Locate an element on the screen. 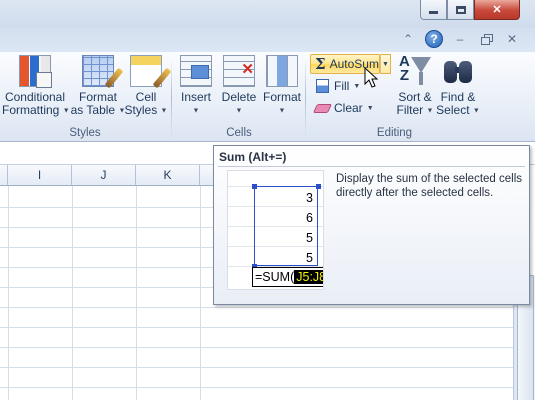  workbook-minimize-icon: – is located at coordinates (460, 39).